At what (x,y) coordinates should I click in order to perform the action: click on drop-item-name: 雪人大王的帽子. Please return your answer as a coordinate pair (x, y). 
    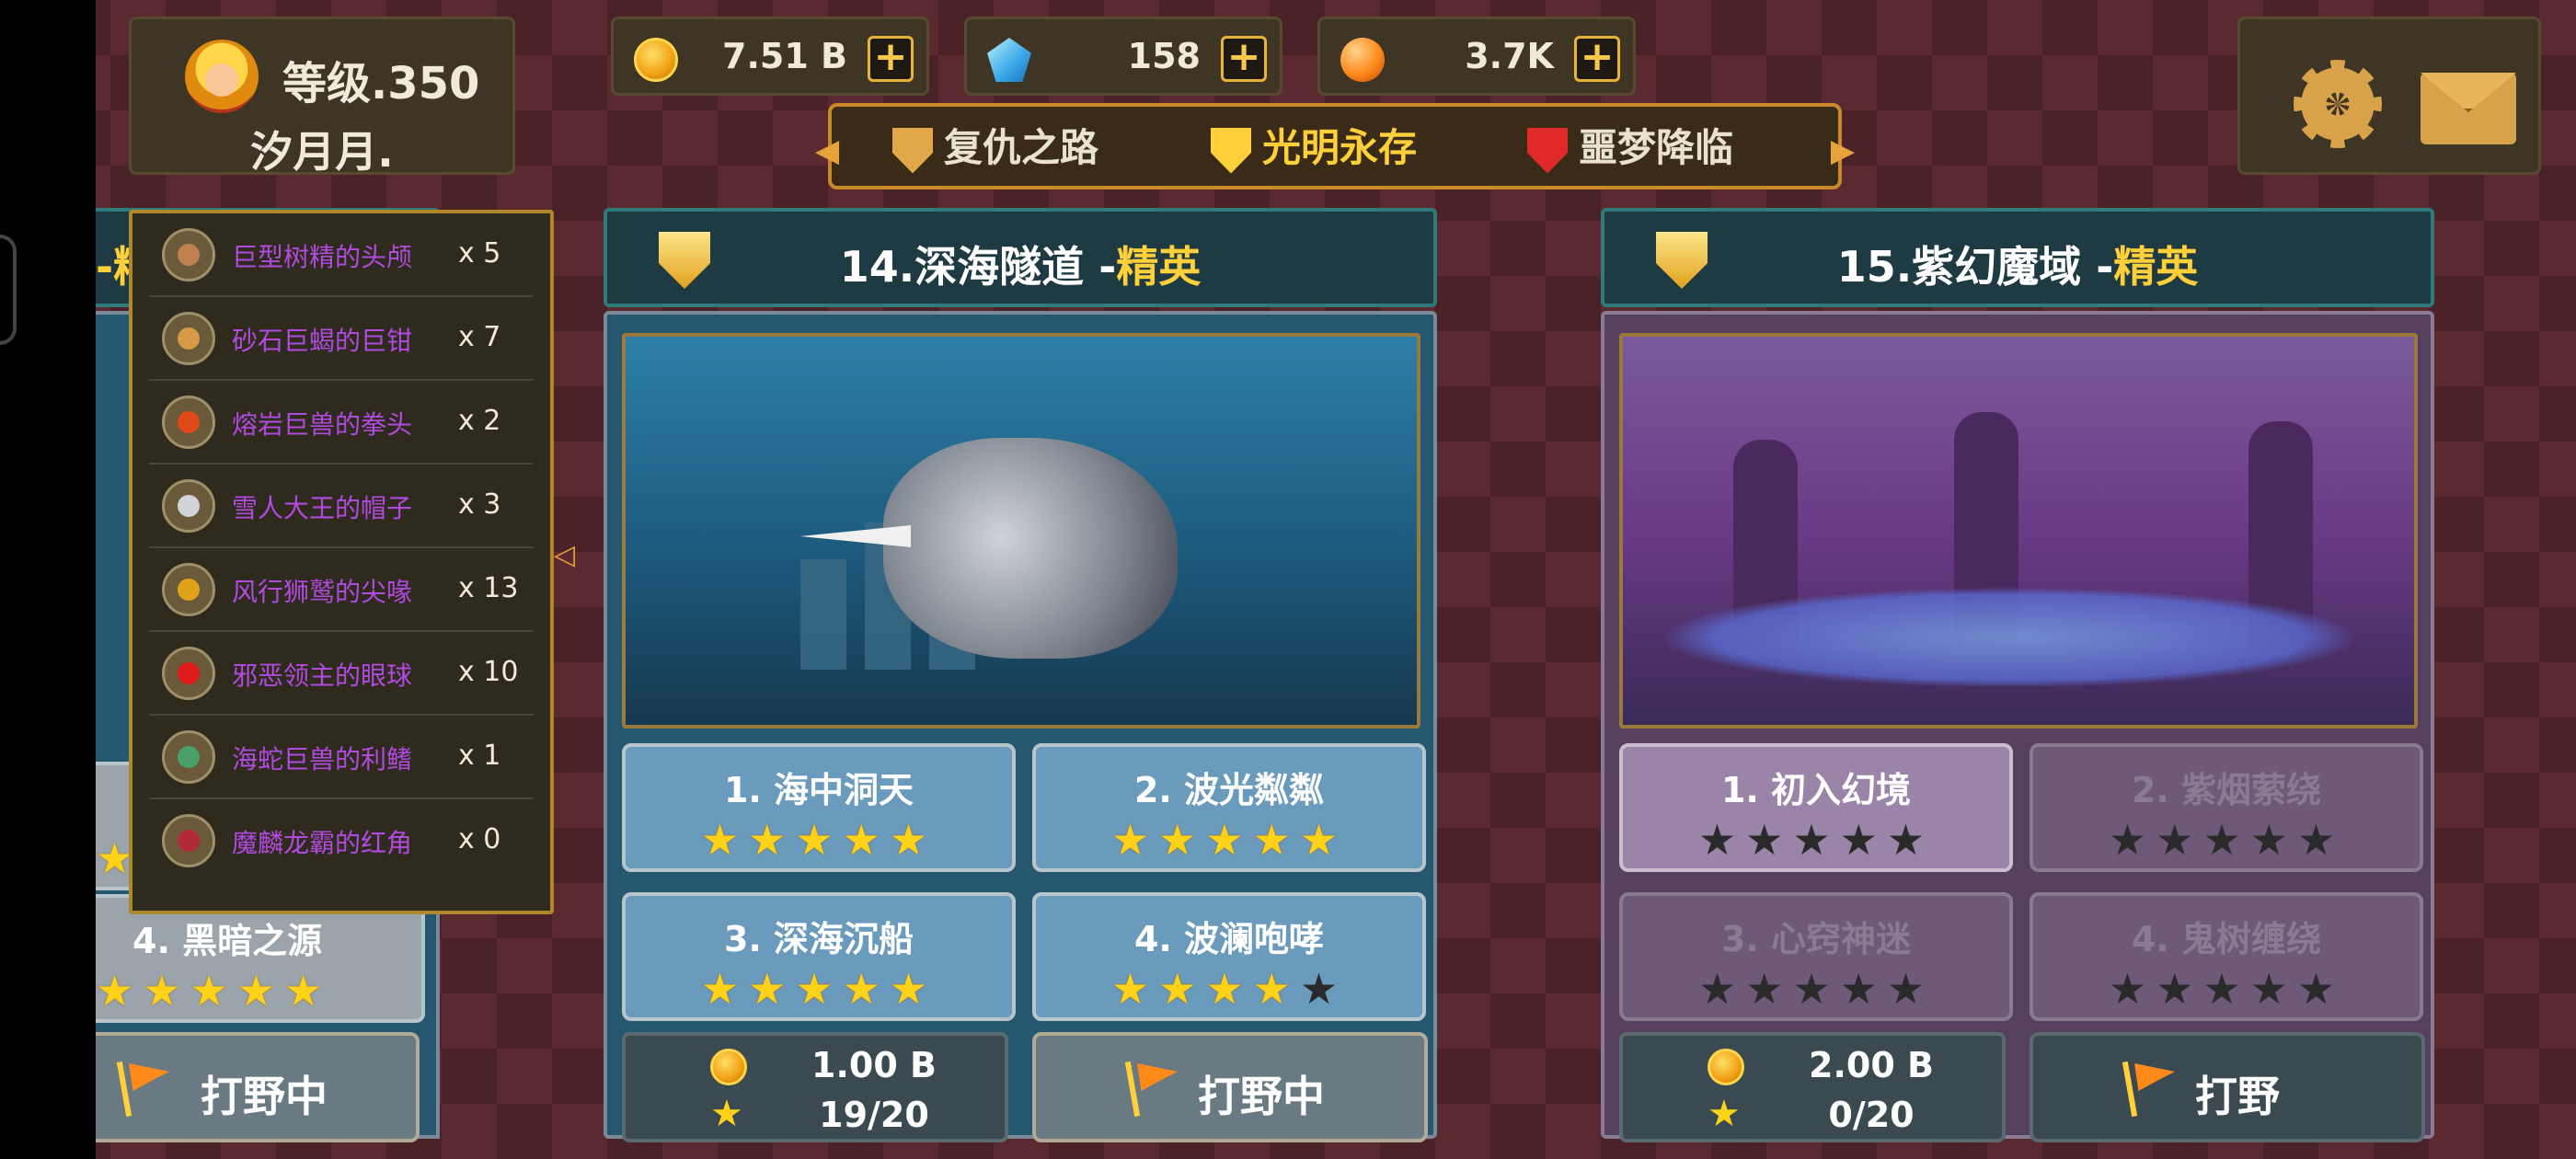
    Looking at the image, I should click on (322, 508).